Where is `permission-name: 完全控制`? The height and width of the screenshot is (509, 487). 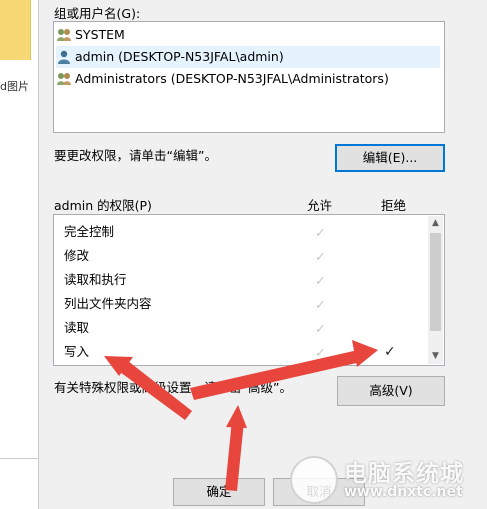
permission-name: 完全控制 is located at coordinates (89, 231).